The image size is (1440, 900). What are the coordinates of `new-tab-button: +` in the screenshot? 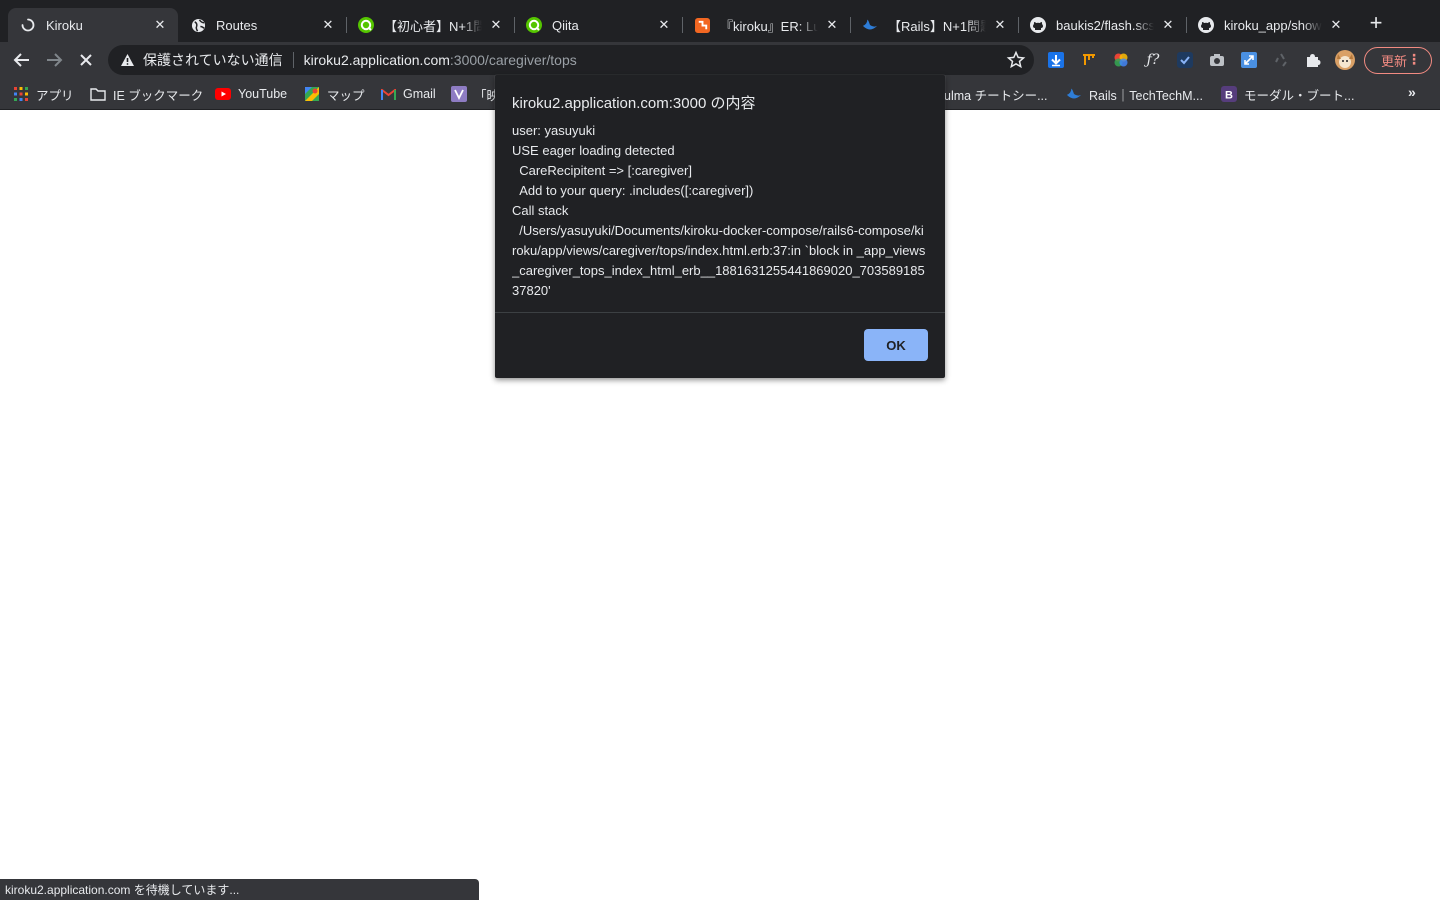 It's located at (1376, 24).